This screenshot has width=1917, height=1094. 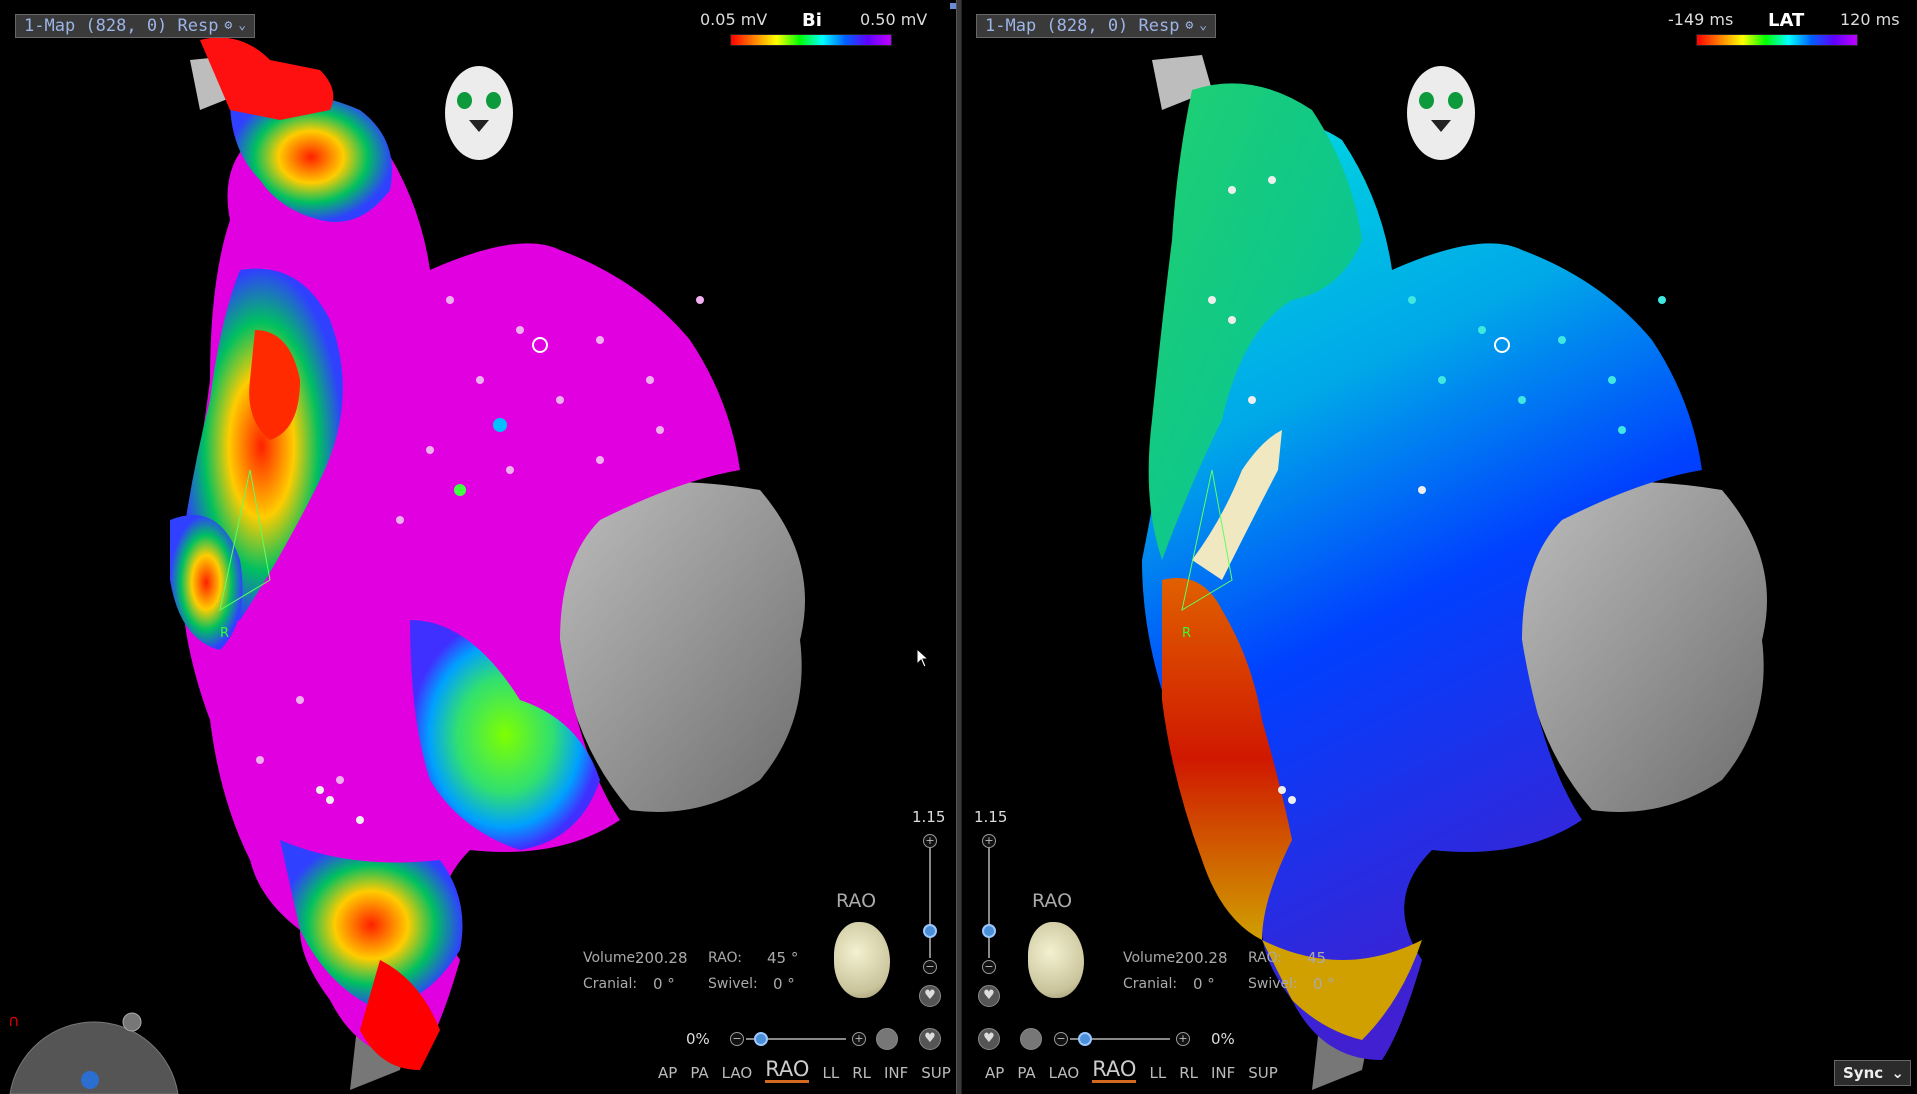 What do you see at coordinates (1701, 19) in the screenshot?
I see `legend-low: -149 ms` at bounding box center [1701, 19].